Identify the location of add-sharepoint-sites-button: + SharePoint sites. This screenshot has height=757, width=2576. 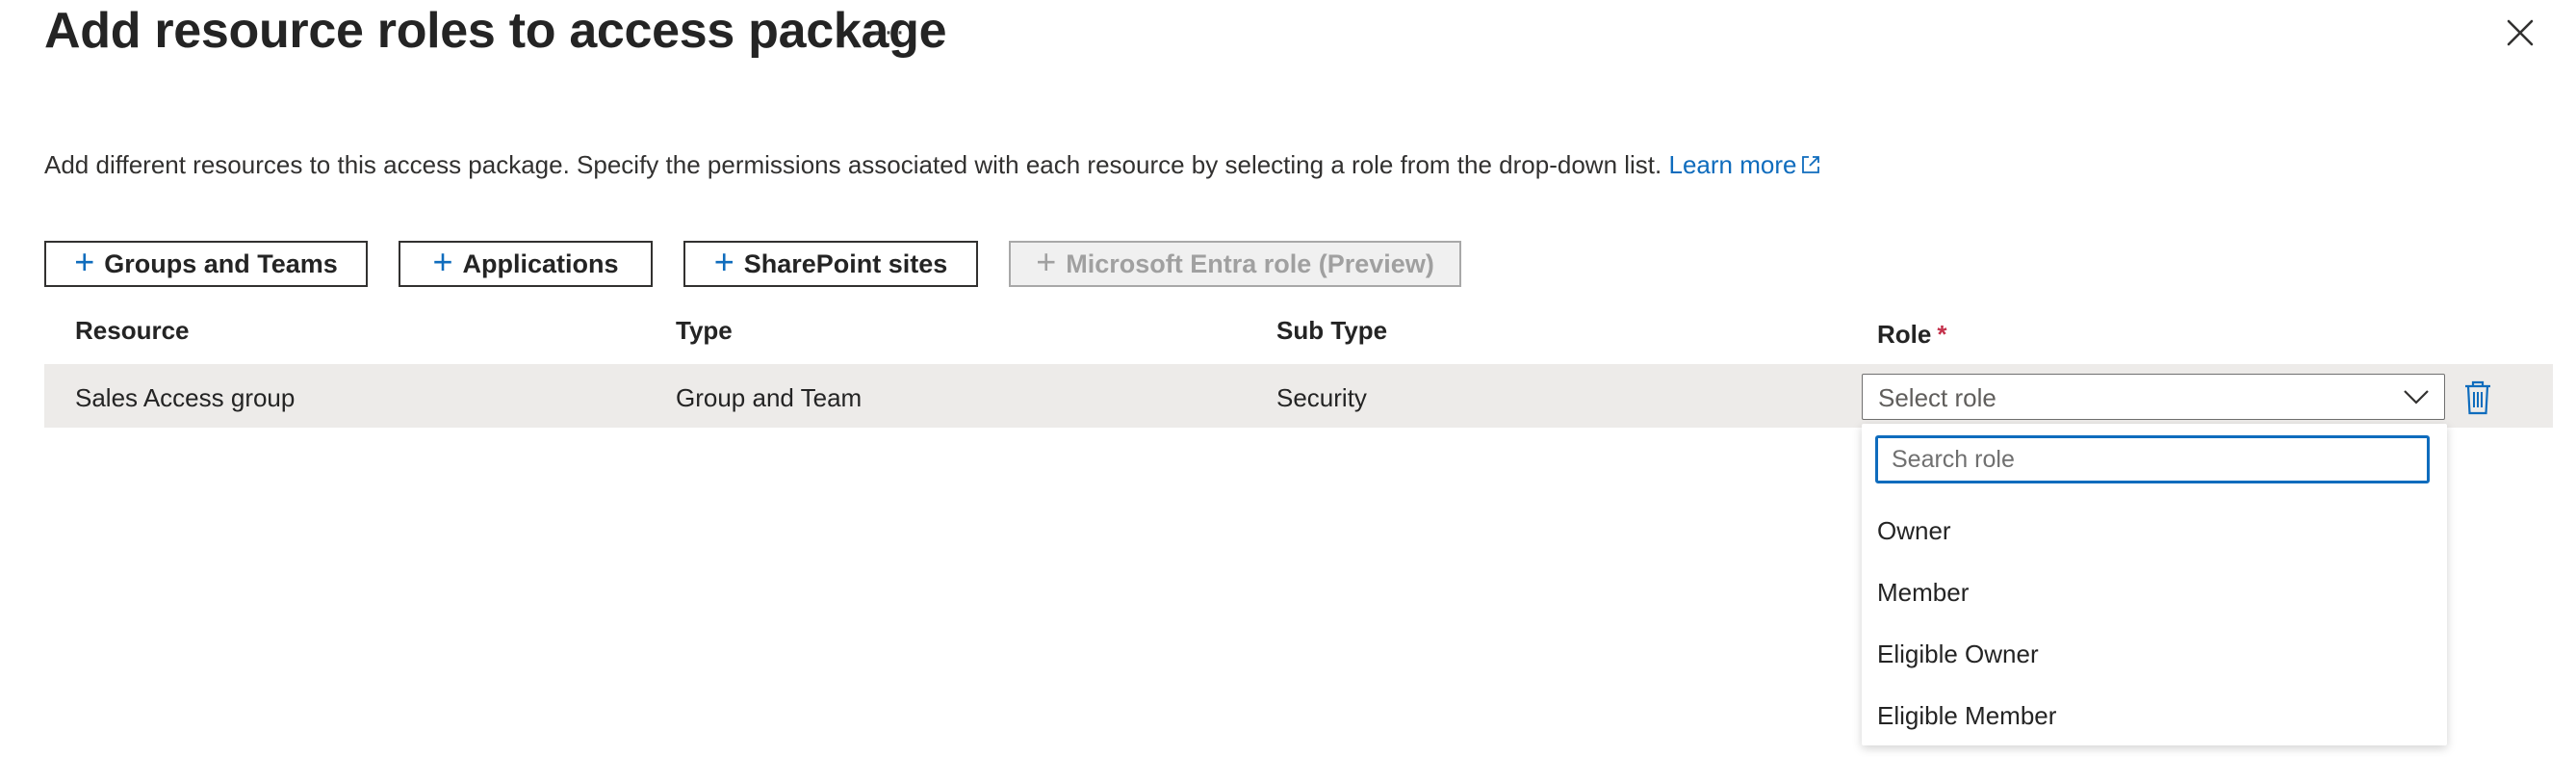
(831, 264).